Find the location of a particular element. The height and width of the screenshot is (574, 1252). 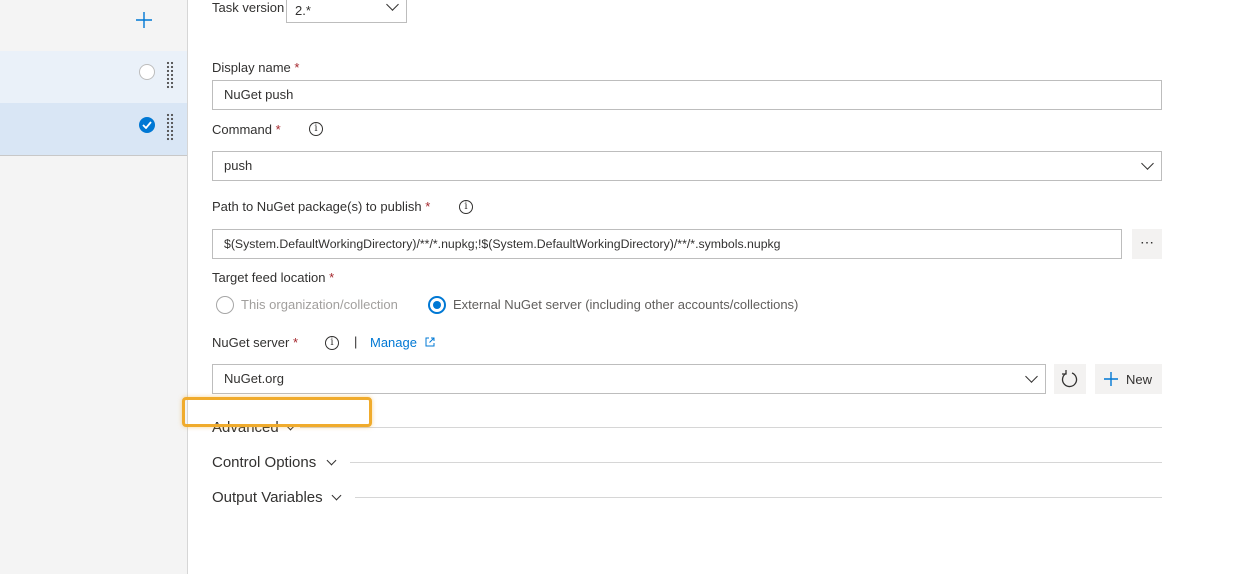

display-name-label: Display name * is located at coordinates (256, 67).